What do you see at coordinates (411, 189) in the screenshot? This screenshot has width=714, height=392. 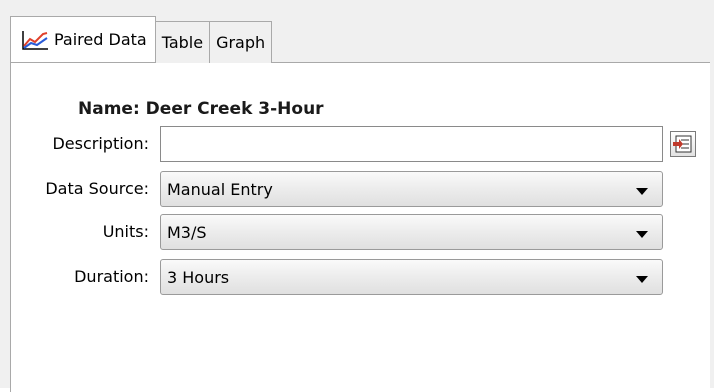 I see `data-source-select: Manual Entry` at bounding box center [411, 189].